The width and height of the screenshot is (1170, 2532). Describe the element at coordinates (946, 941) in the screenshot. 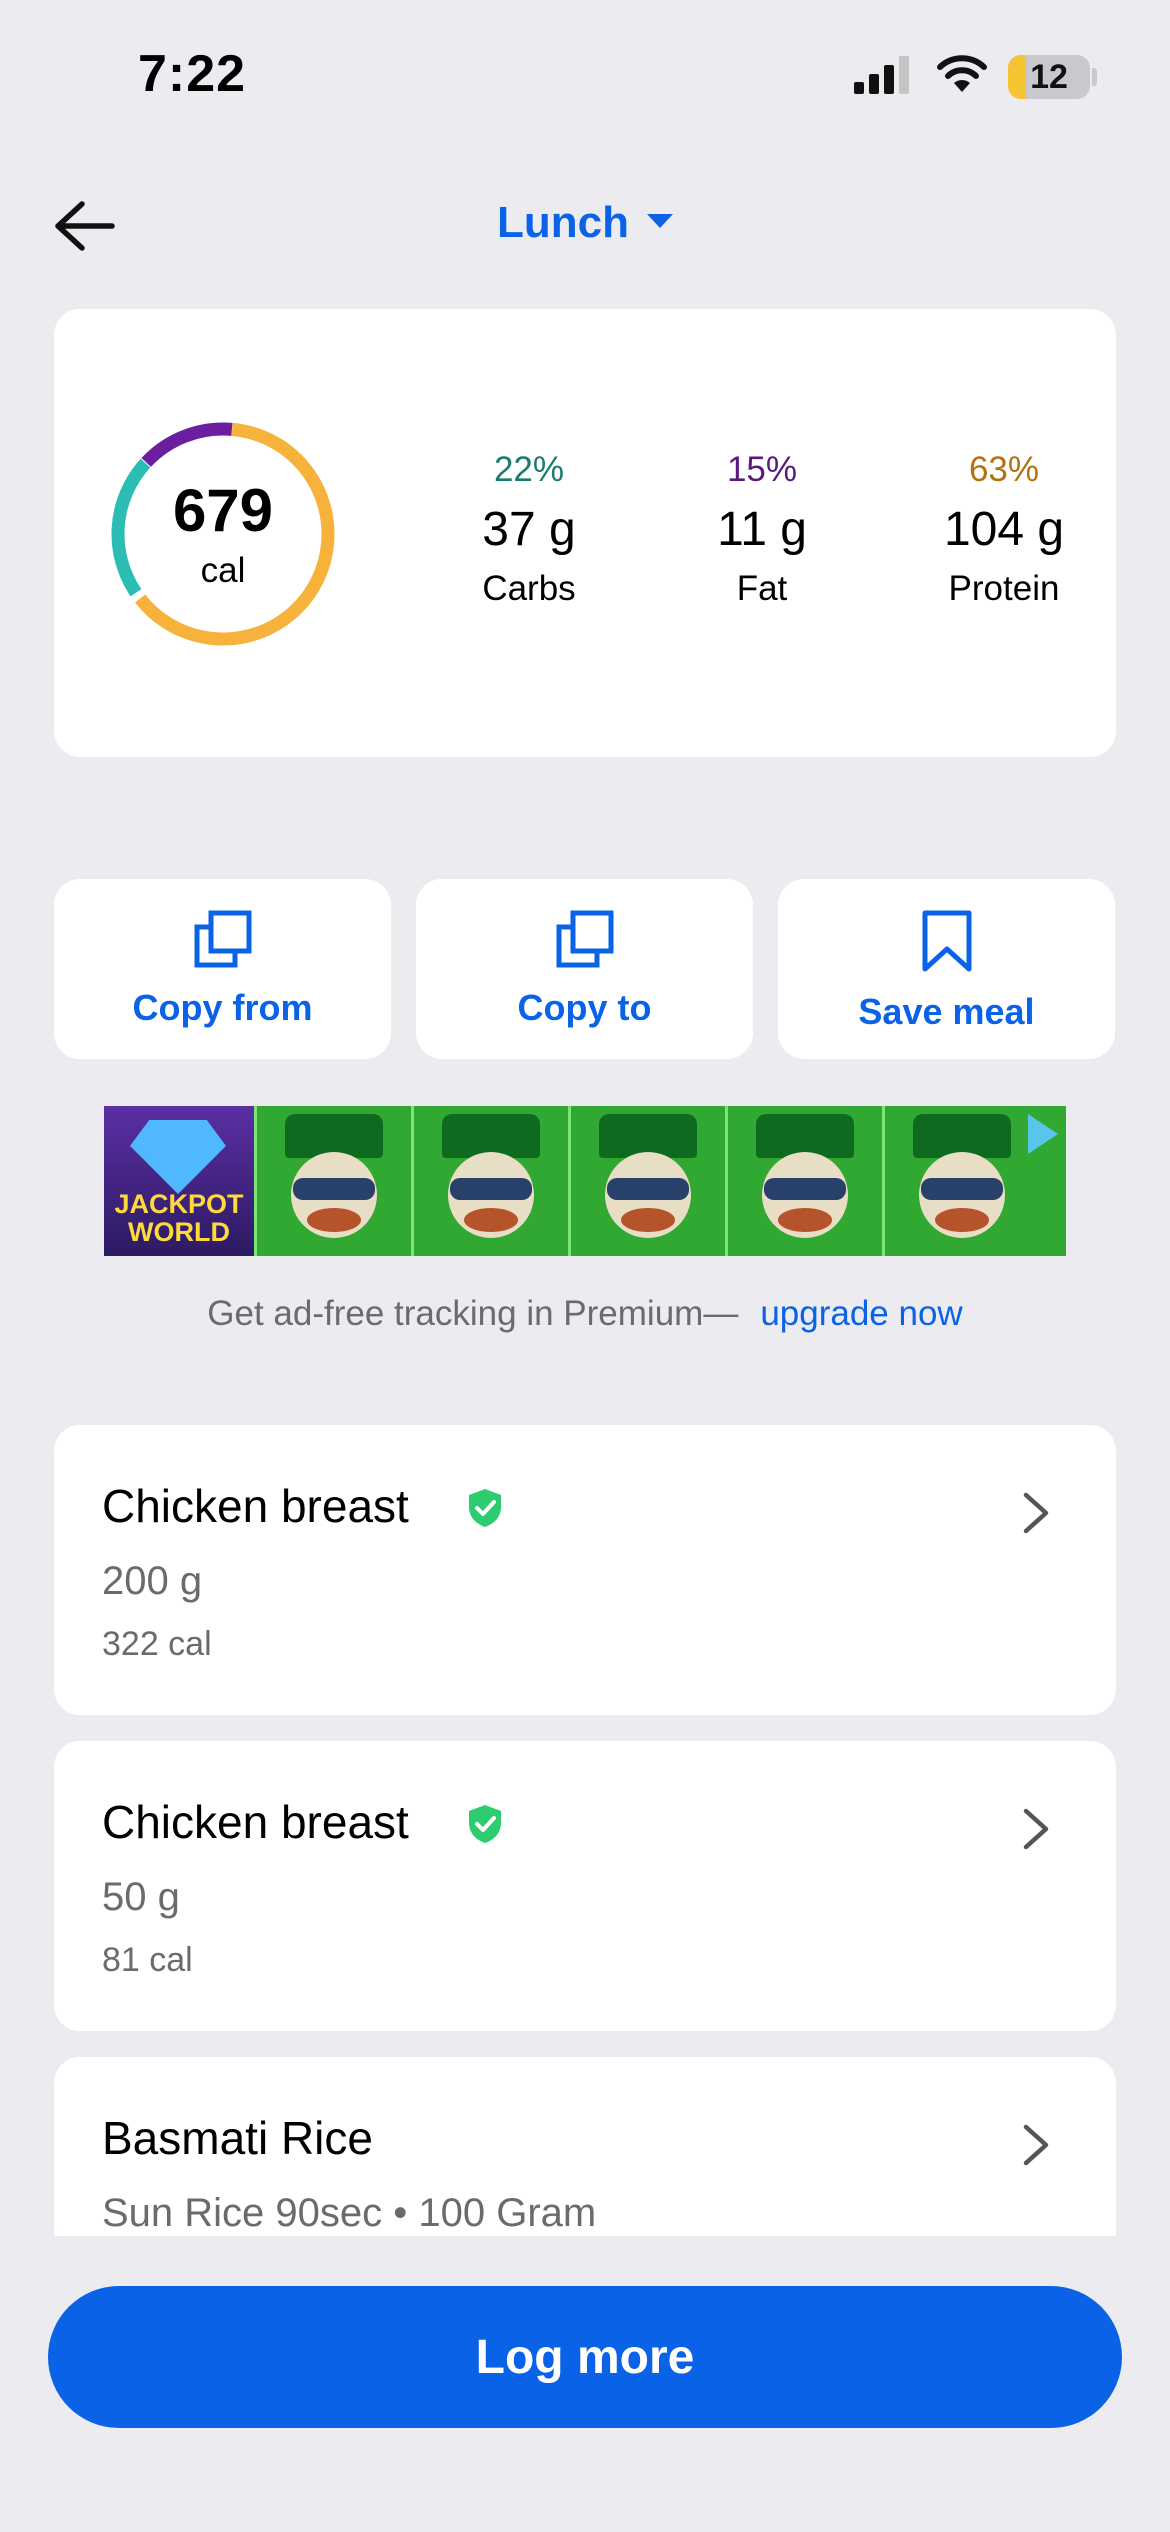

I see `bookmark-icon` at that location.